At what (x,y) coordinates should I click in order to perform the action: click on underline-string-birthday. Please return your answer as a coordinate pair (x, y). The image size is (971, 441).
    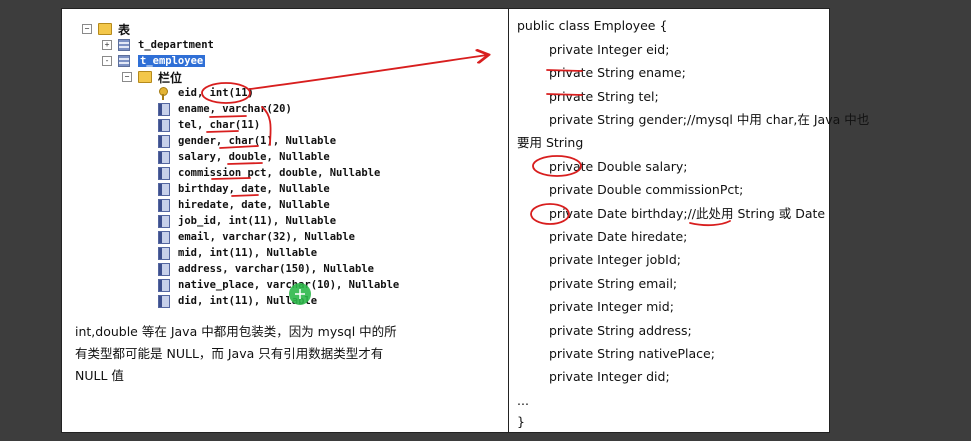
    Looking at the image, I should click on (710, 223).